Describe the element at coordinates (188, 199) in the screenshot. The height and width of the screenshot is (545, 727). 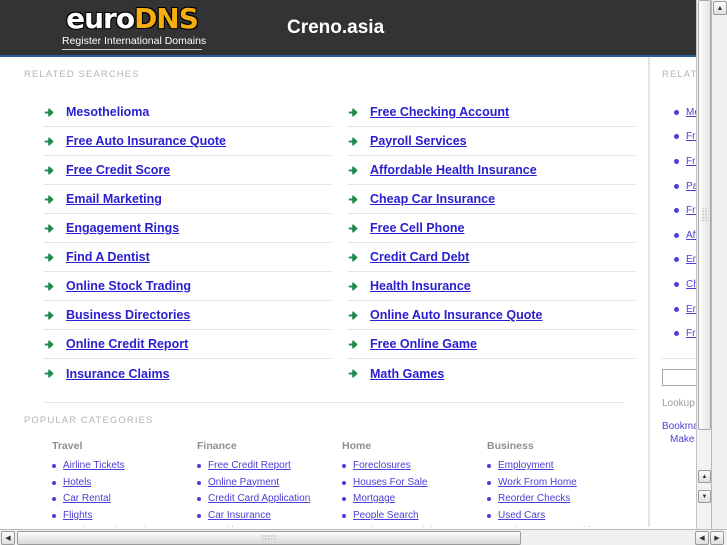
I see `related-search-item: Email Marketing` at that location.